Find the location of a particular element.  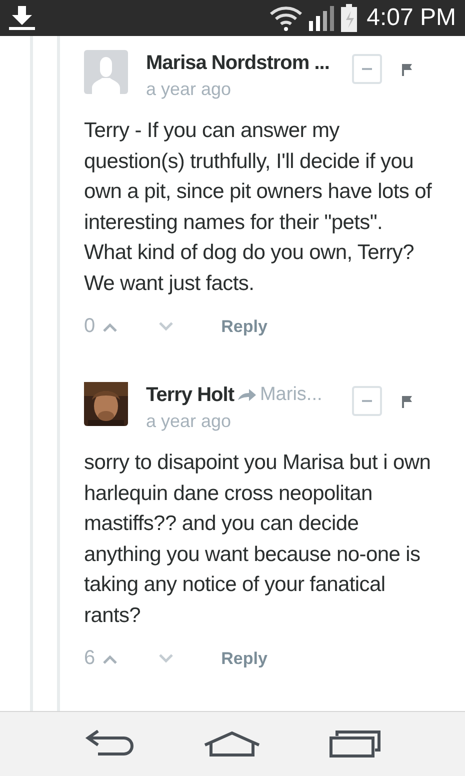

signal-icon is located at coordinates (321, 18).